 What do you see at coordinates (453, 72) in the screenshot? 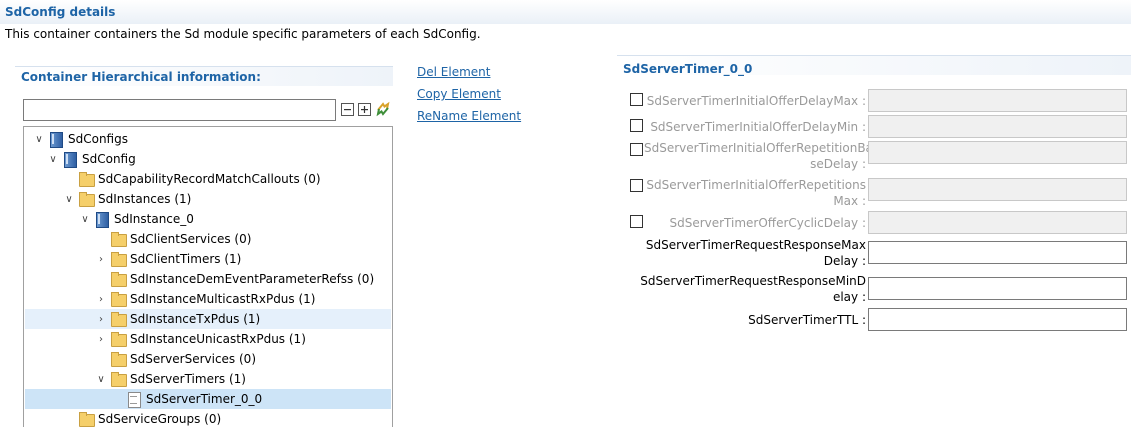
I see `del-element-link: Del Element` at bounding box center [453, 72].